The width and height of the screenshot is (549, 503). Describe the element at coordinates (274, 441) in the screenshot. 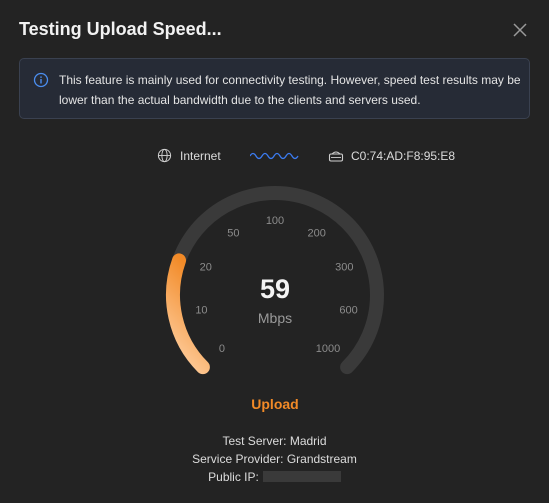

I see `test-server-label: Test Server: Madrid` at that location.